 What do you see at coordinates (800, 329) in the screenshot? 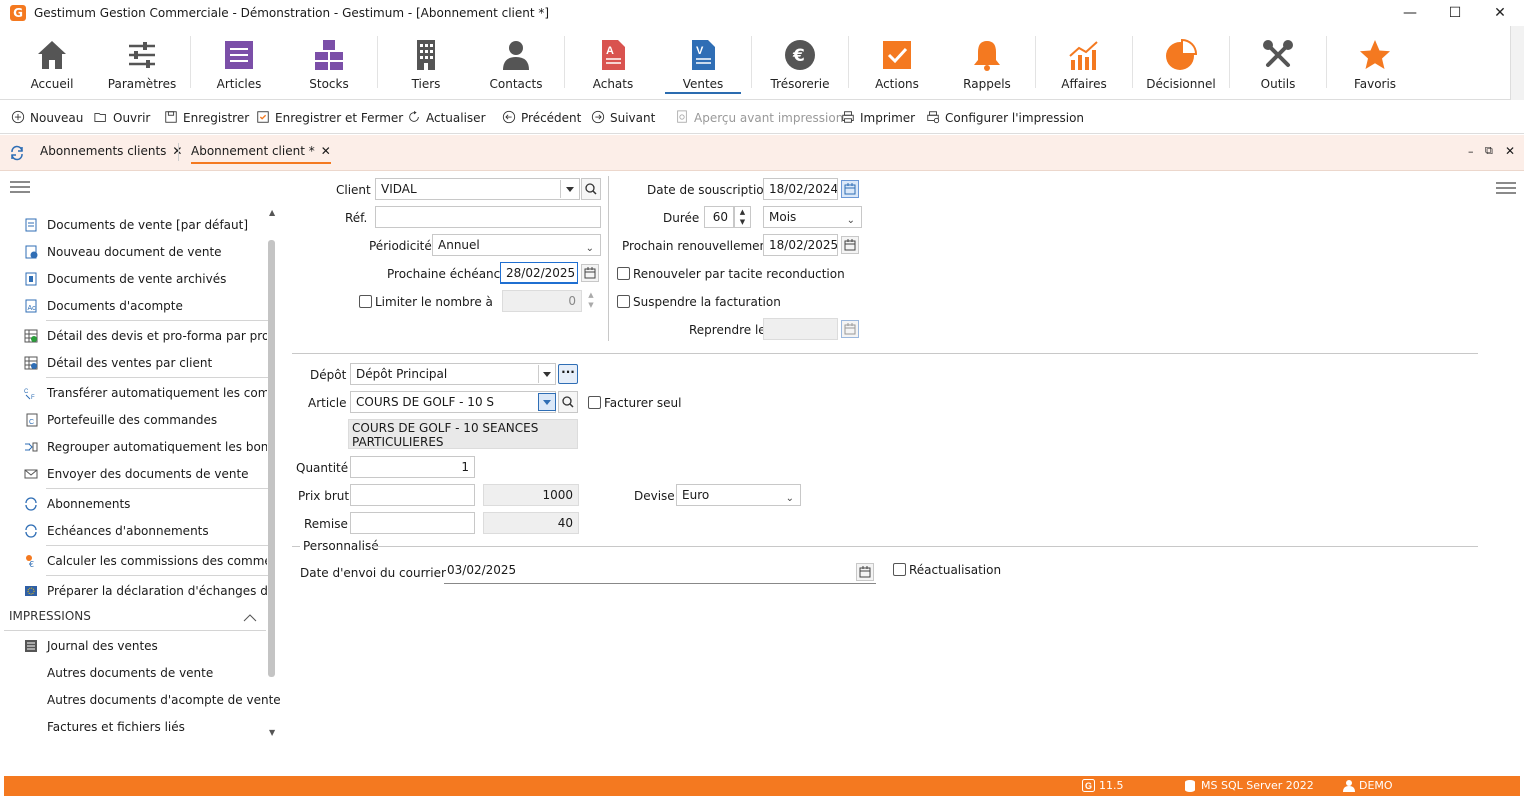
I see `reprendre-field` at bounding box center [800, 329].